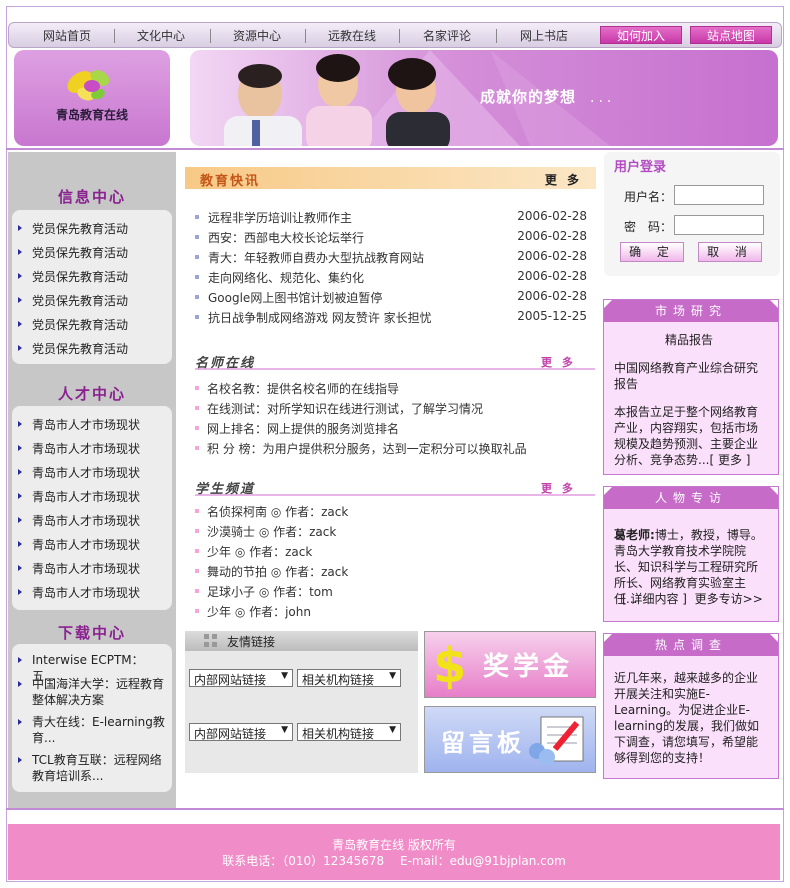  What do you see at coordinates (352, 35) in the screenshot?
I see `nav-distance: 远教在线` at bounding box center [352, 35].